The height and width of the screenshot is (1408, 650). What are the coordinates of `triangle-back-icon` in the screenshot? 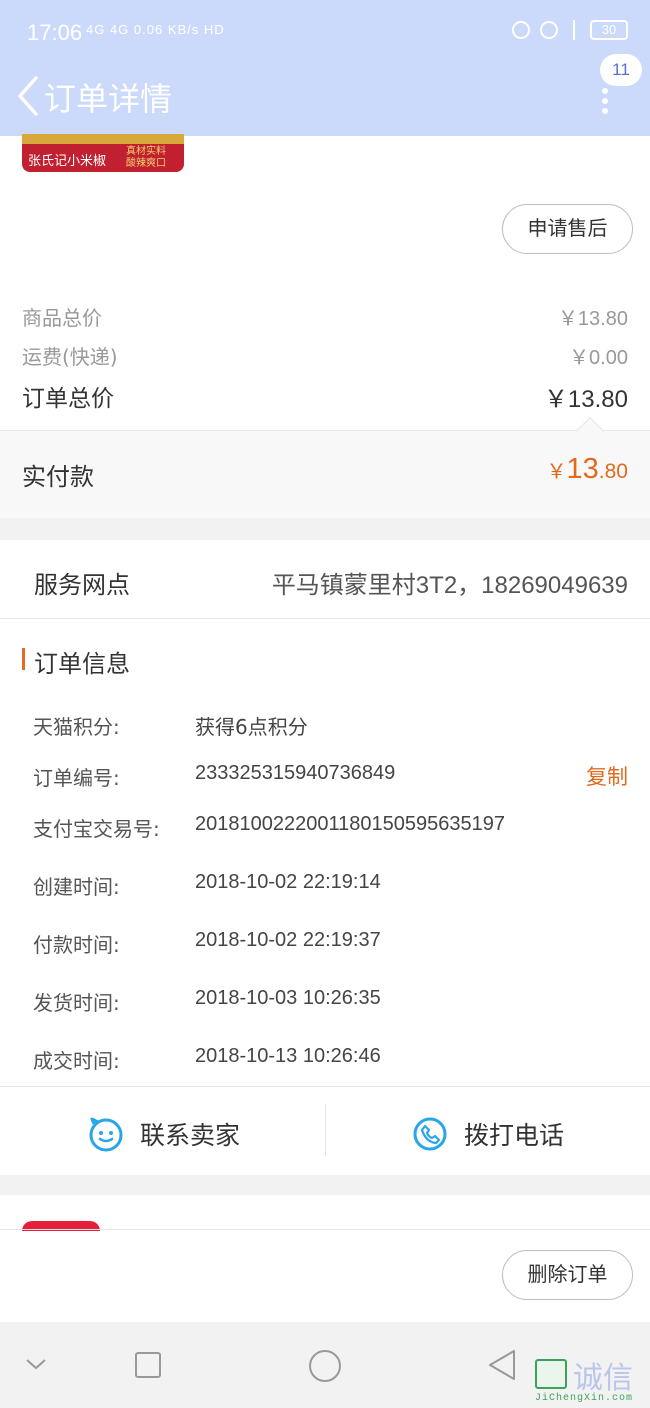 It's located at (502, 1365).